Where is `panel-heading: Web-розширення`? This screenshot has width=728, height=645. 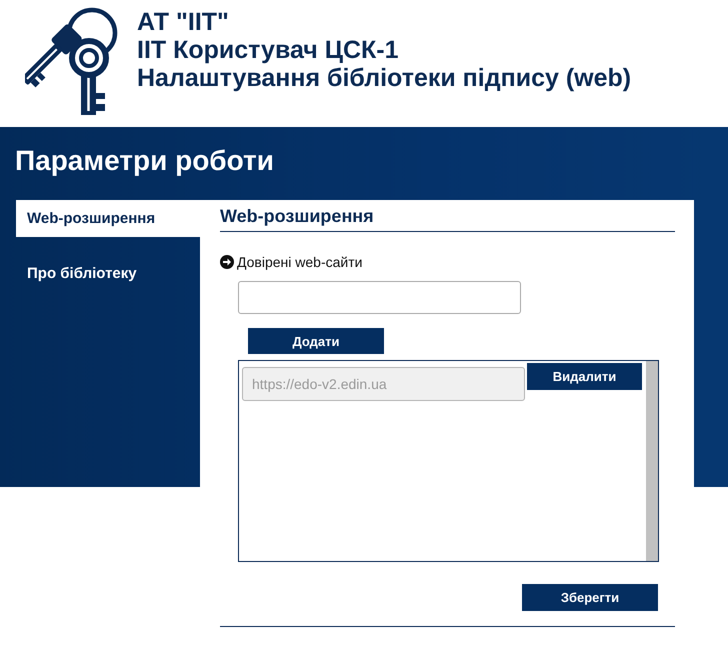
panel-heading: Web-розширення is located at coordinates (447, 216).